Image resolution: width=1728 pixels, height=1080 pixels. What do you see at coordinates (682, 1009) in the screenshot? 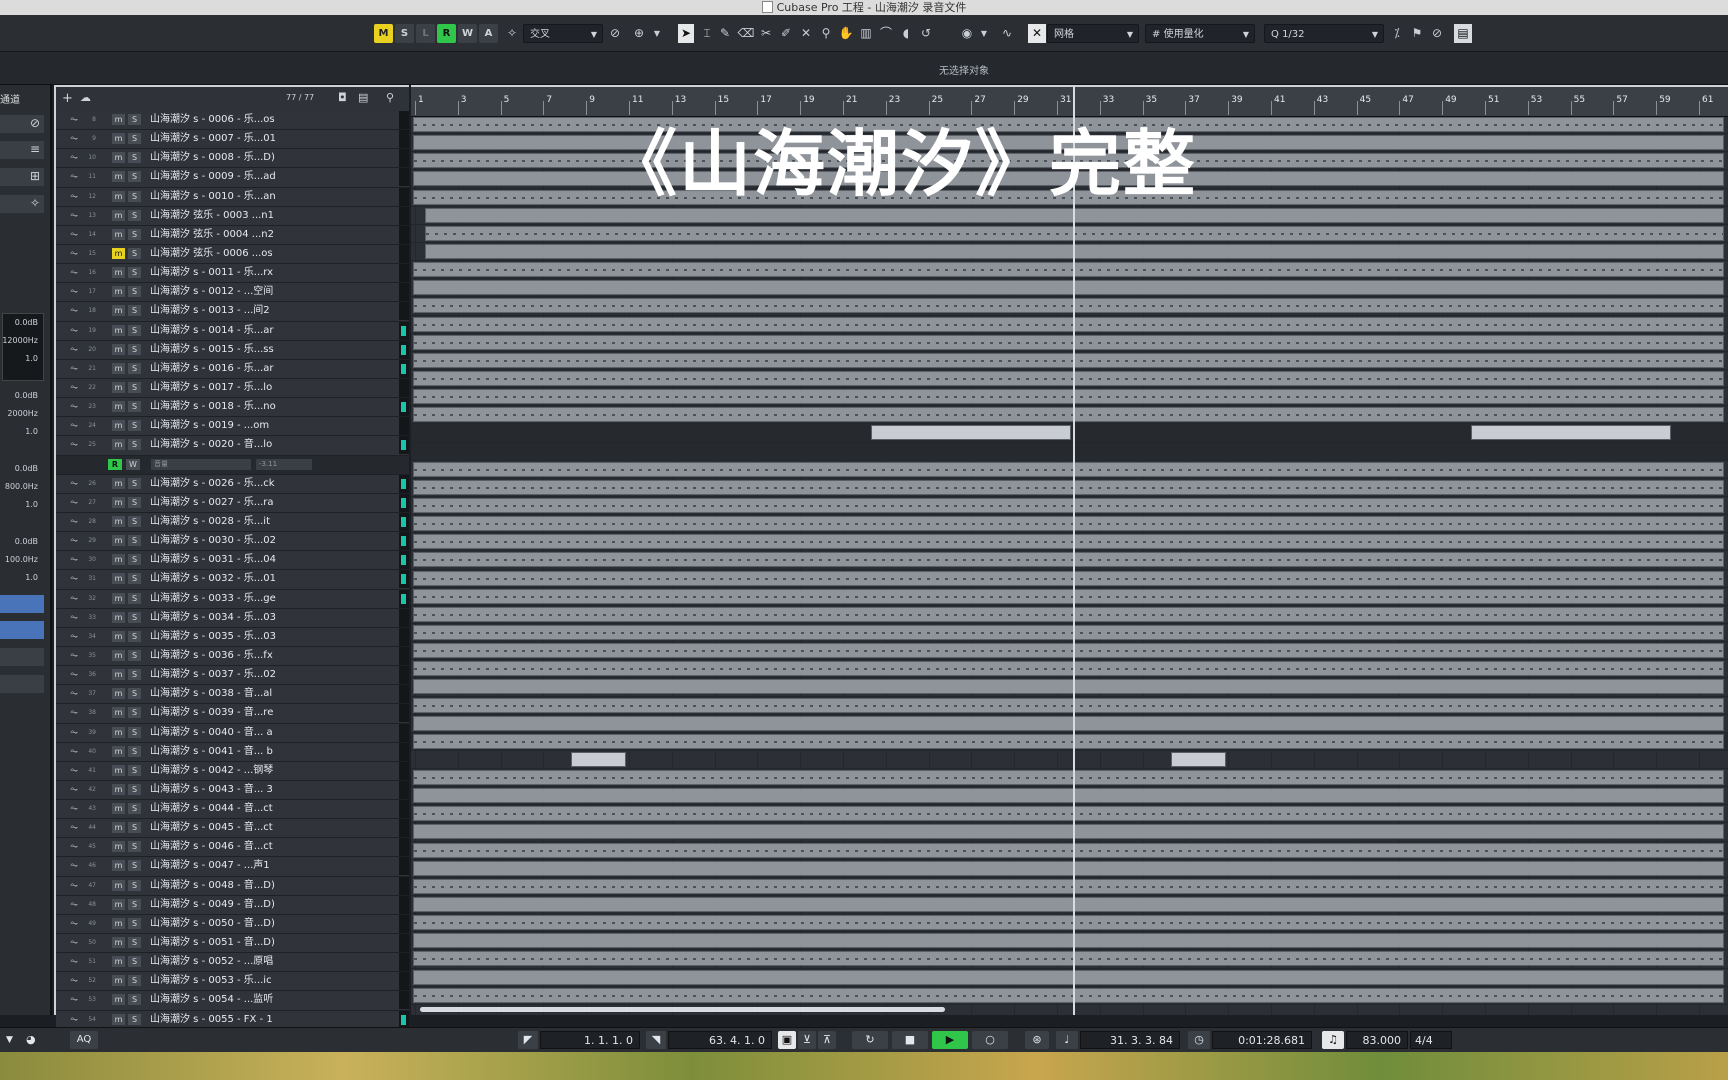
I see `horizontal-scrollbar` at bounding box center [682, 1009].